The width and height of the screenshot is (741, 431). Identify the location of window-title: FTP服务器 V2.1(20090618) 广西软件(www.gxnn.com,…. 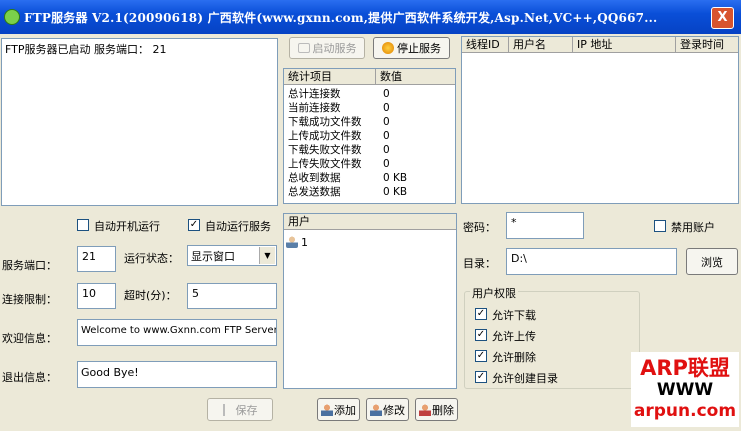
(341, 18).